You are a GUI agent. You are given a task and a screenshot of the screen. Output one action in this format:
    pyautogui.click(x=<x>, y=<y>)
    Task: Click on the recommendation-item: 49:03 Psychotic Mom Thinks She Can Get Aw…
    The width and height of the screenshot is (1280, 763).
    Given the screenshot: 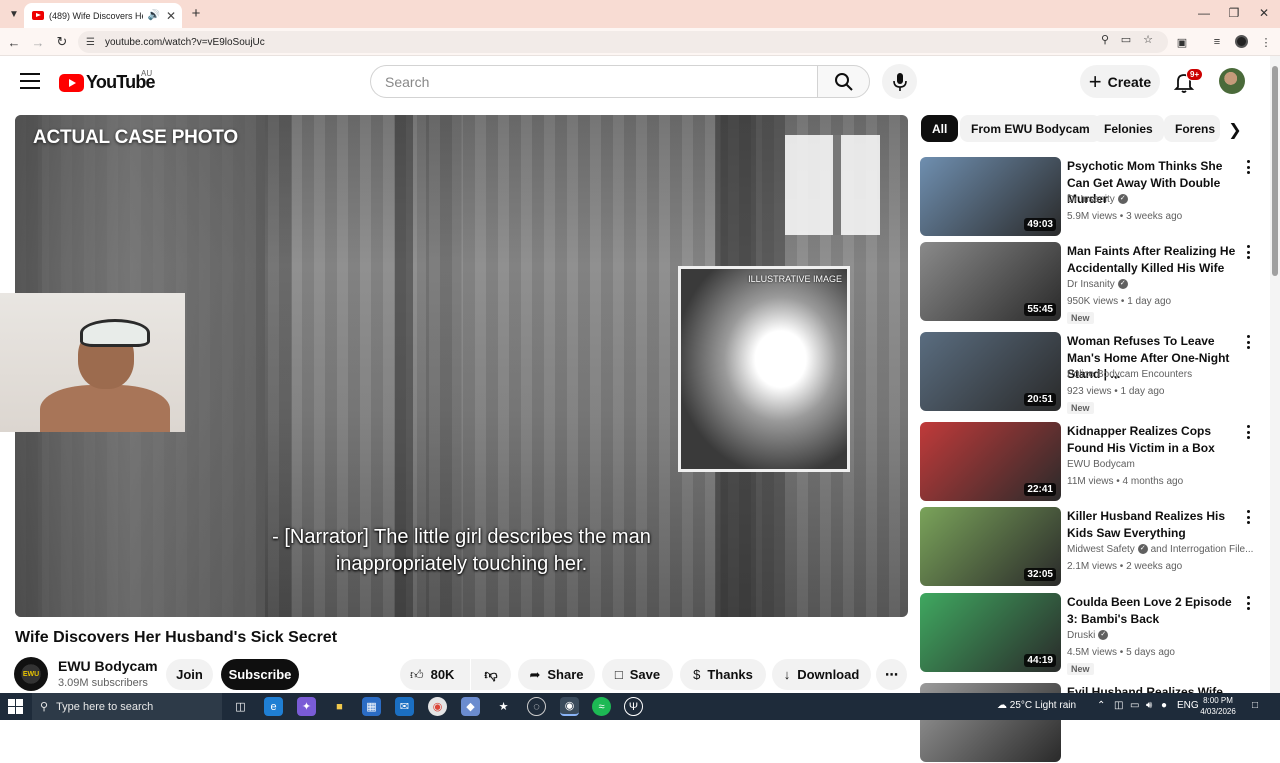 What is the action you would take?
    pyautogui.click(x=1092, y=197)
    